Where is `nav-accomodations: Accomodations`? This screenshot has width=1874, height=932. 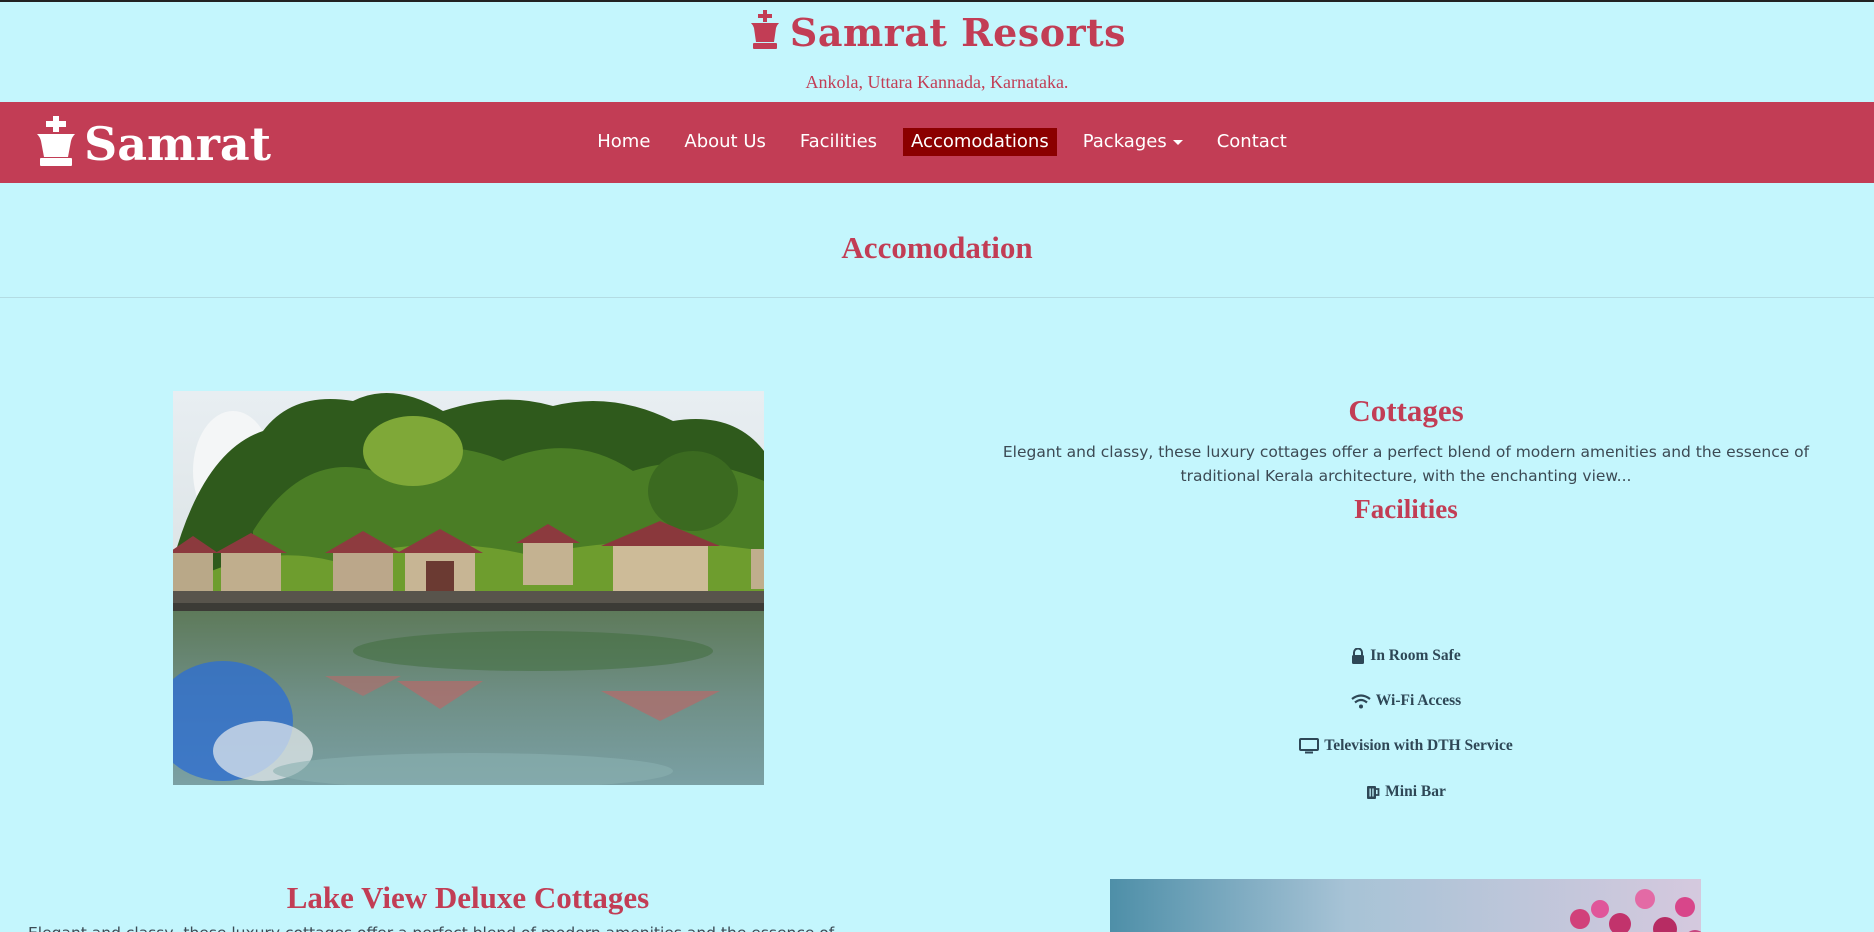
nav-accomodations: Accomodations is located at coordinates (980, 142).